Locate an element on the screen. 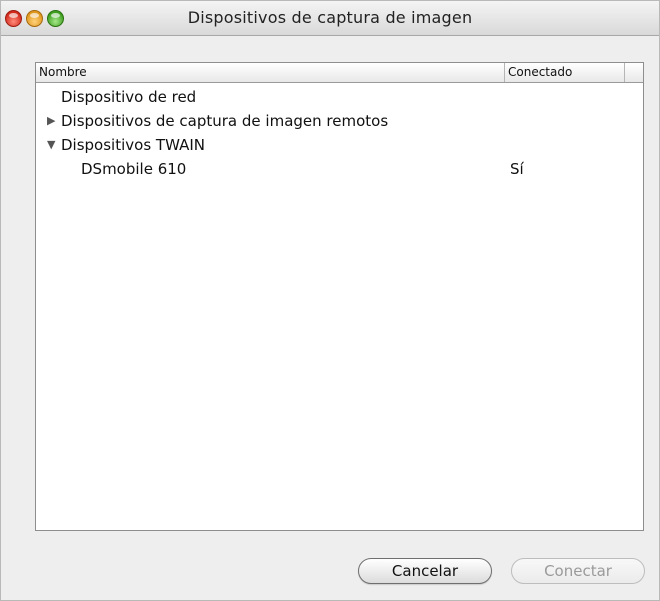 This screenshot has width=660, height=601. column-header-name: Nombre is located at coordinates (270, 72).